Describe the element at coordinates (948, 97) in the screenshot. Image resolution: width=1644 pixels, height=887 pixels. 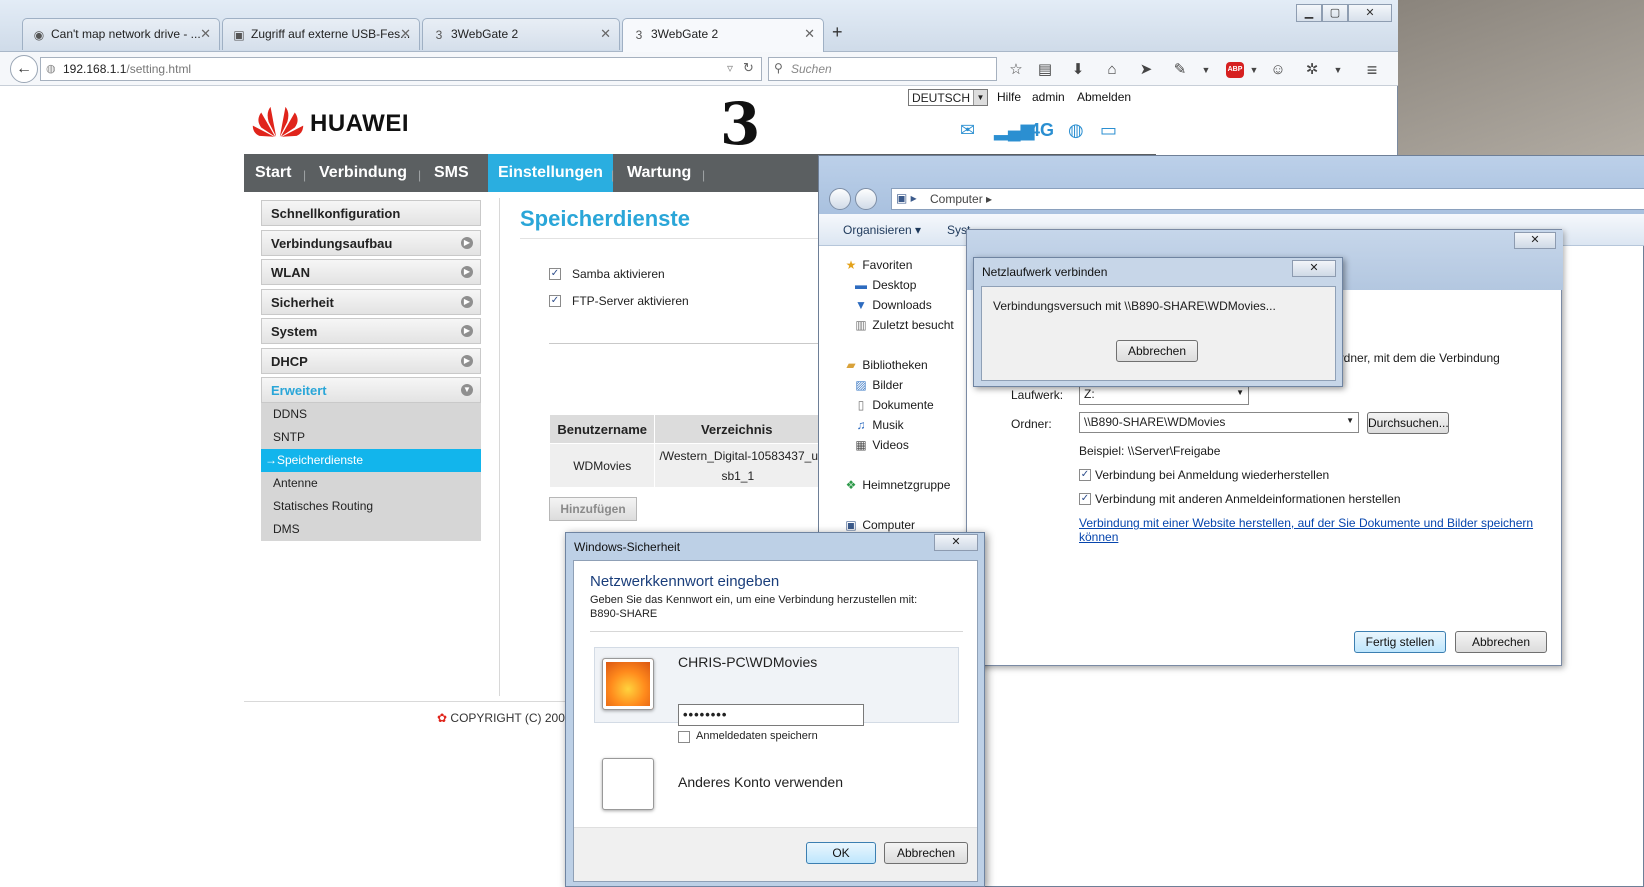
I see `language-select: DEUTSCH ▼` at that location.